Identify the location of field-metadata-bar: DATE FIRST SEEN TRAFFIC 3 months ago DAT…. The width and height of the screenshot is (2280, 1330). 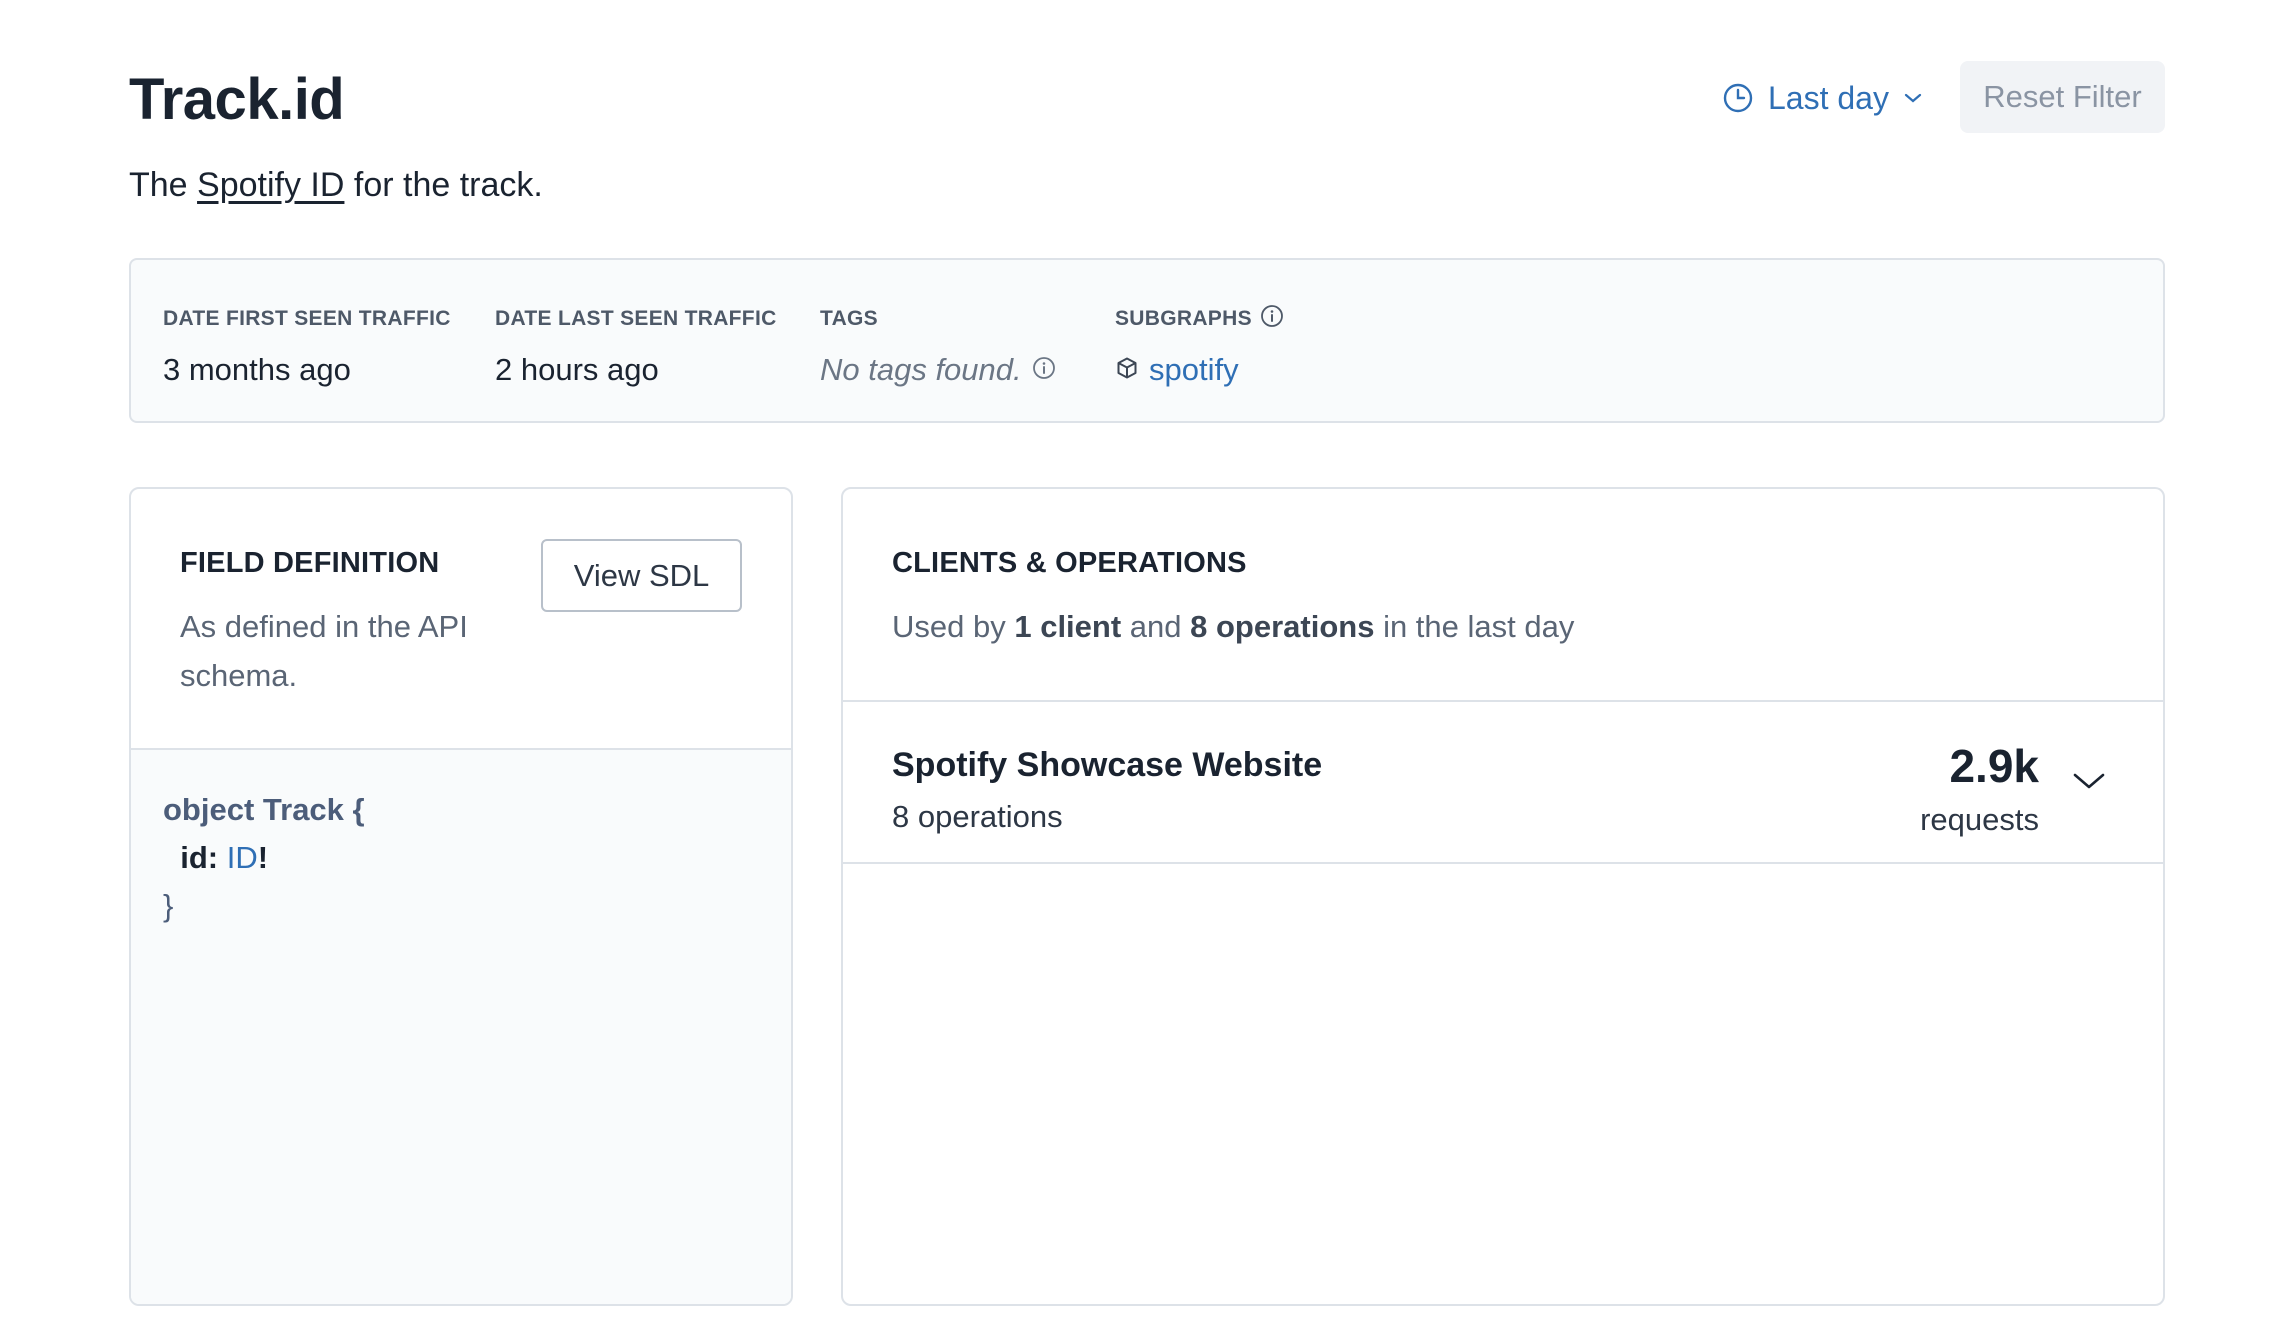
(1147, 340).